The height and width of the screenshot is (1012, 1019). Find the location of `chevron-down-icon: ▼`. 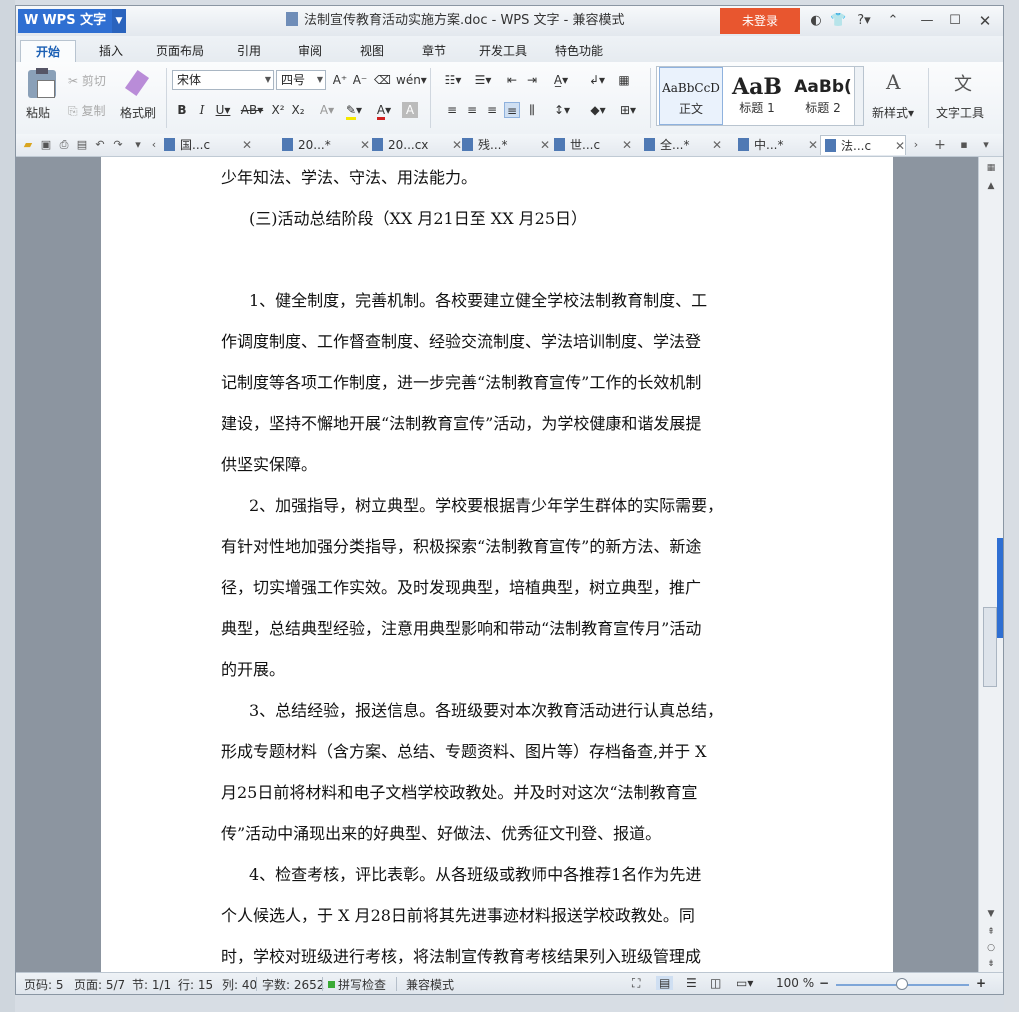

chevron-down-icon: ▼ is located at coordinates (119, 21).